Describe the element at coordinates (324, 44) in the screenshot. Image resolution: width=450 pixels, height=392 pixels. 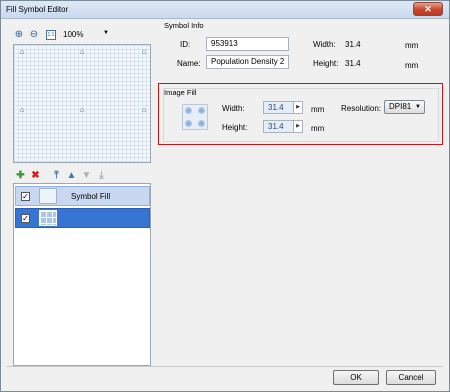
I see `symbol-width-label: Width:` at that location.